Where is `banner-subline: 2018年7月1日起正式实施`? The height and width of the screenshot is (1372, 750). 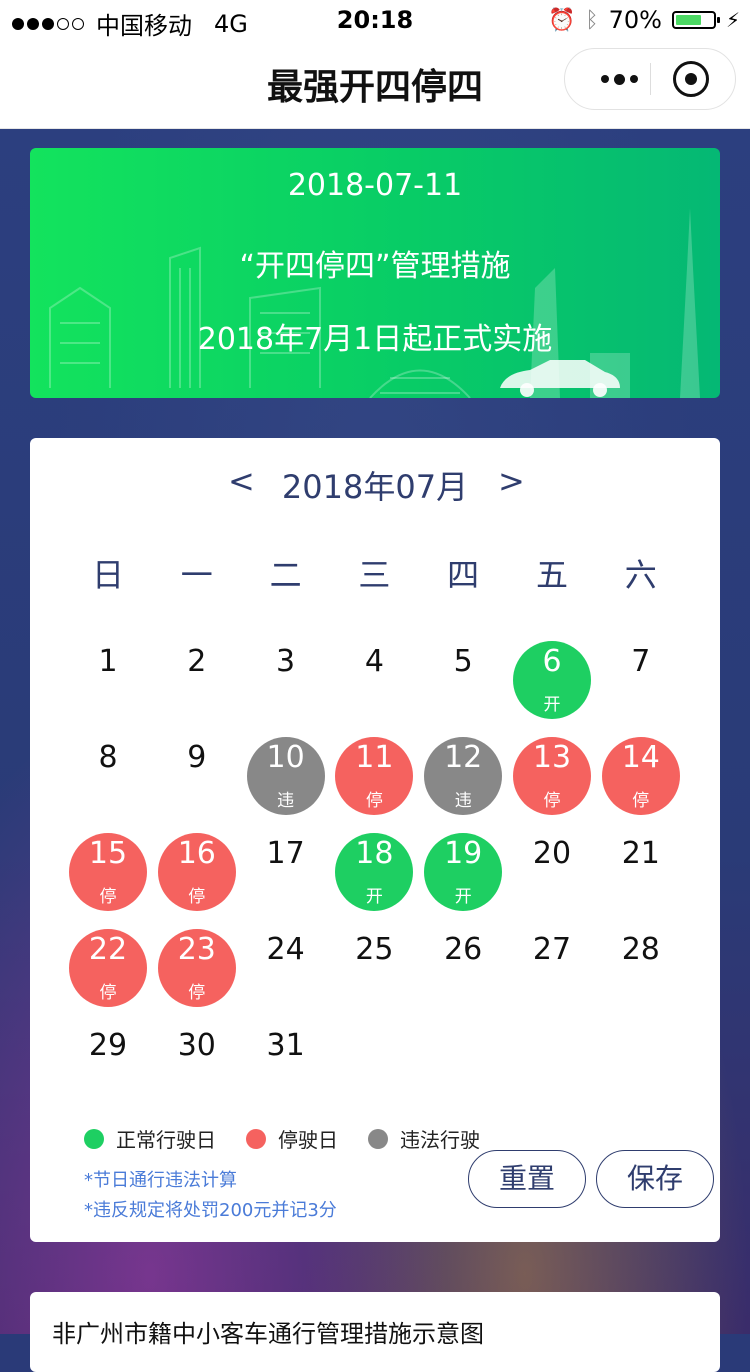 banner-subline: 2018年7月1日起正式实施 is located at coordinates (375, 339).